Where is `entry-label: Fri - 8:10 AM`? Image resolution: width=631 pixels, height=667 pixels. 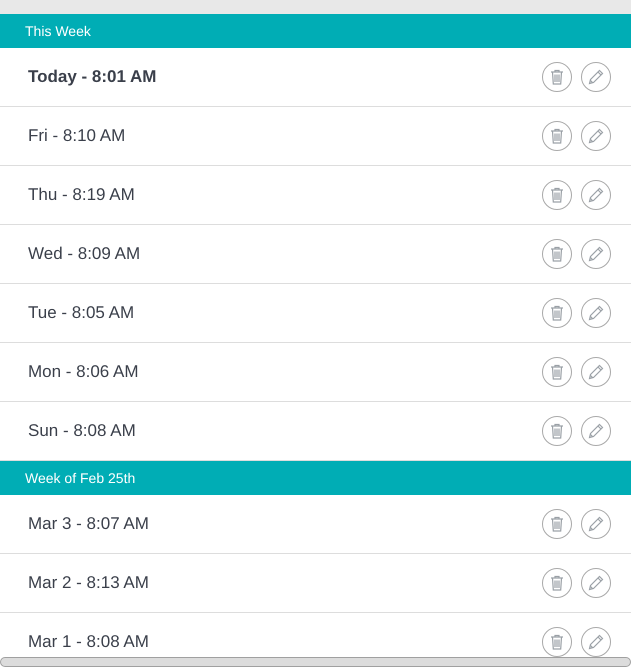 entry-label: Fri - 8:10 AM is located at coordinates (77, 136).